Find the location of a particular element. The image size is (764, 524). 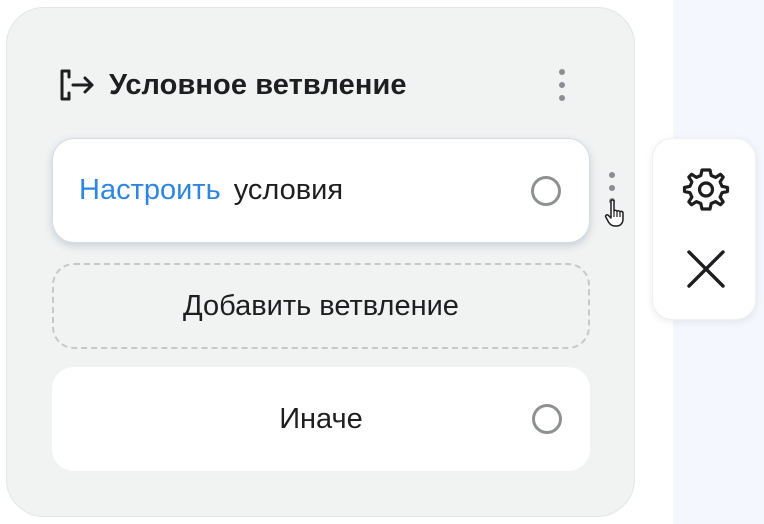

hand-pointer-cursor-icon is located at coordinates (615, 213).